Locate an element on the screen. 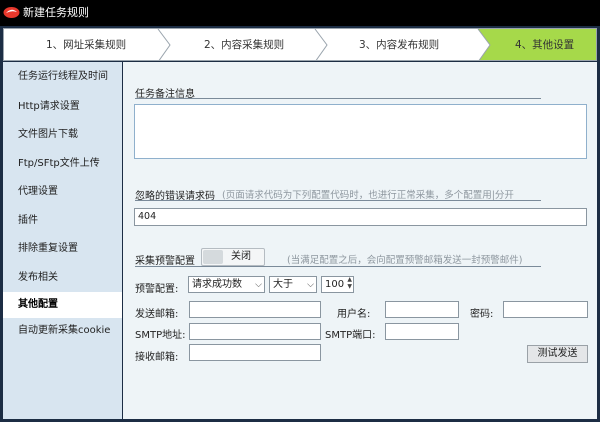 Image resolution: width=600 pixels, height=422 pixels. receiver-email-label: 接收邮箱: is located at coordinates (157, 357).